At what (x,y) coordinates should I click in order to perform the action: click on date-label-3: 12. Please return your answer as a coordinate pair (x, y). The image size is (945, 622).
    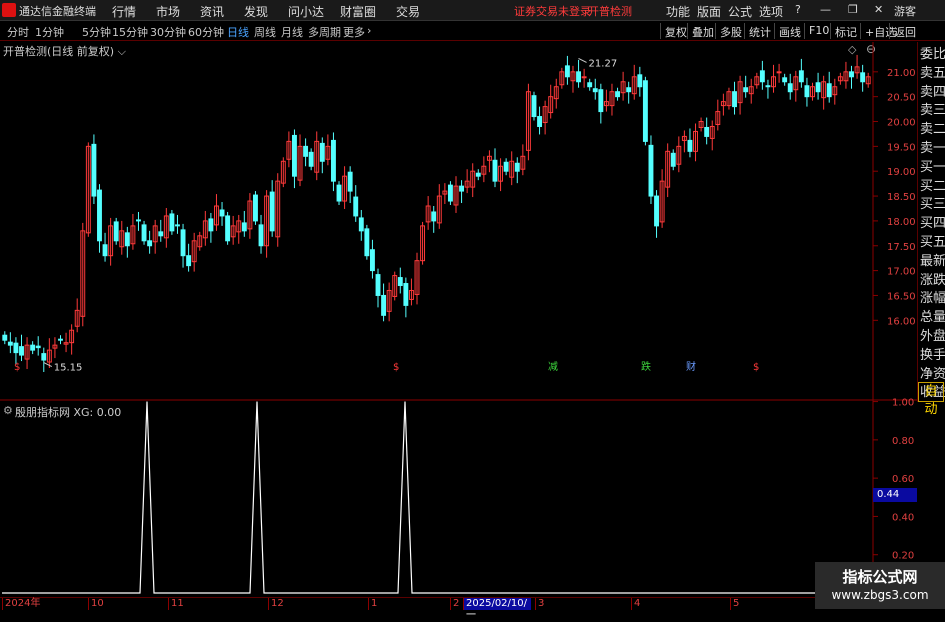
    Looking at the image, I should click on (276, 604).